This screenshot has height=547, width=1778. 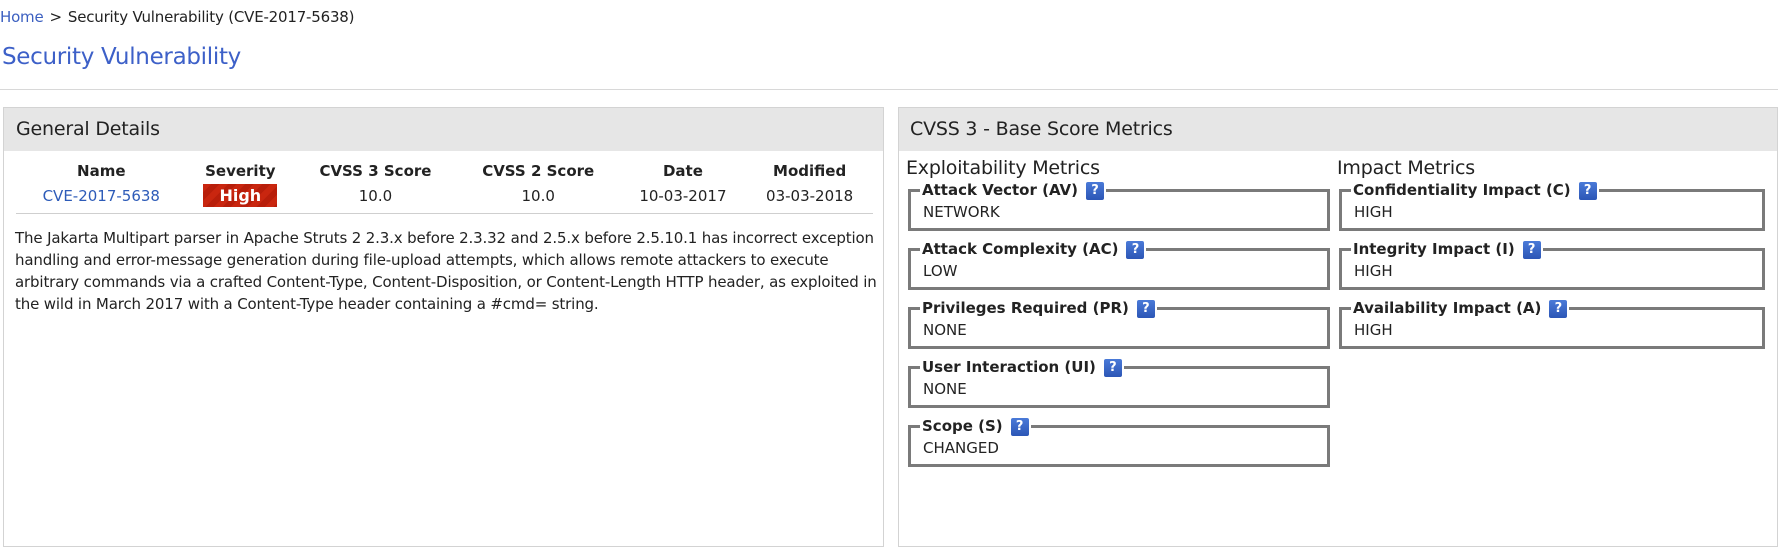 I want to click on general-details-header: General Details, so click(x=443, y=129).